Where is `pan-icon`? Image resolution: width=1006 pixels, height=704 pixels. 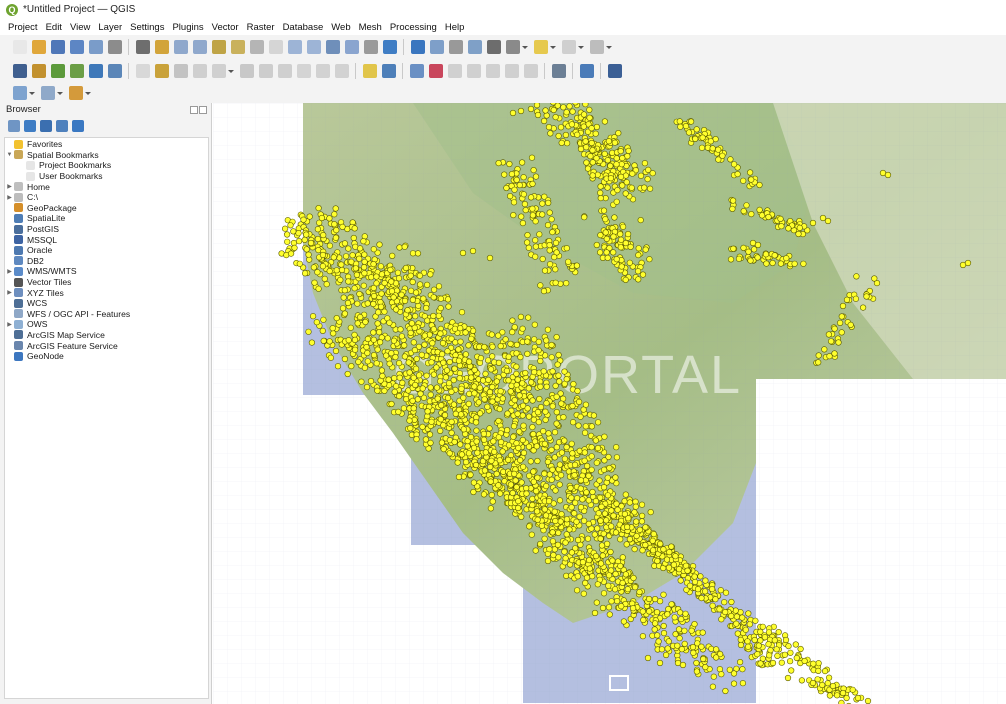
pan-icon is located at coordinates (142, 47).